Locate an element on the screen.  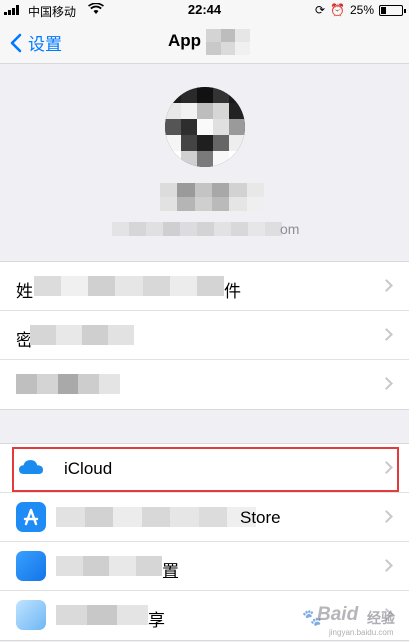
list-item-name-phone-email: 姓 件 is located at coordinates (204, 286).